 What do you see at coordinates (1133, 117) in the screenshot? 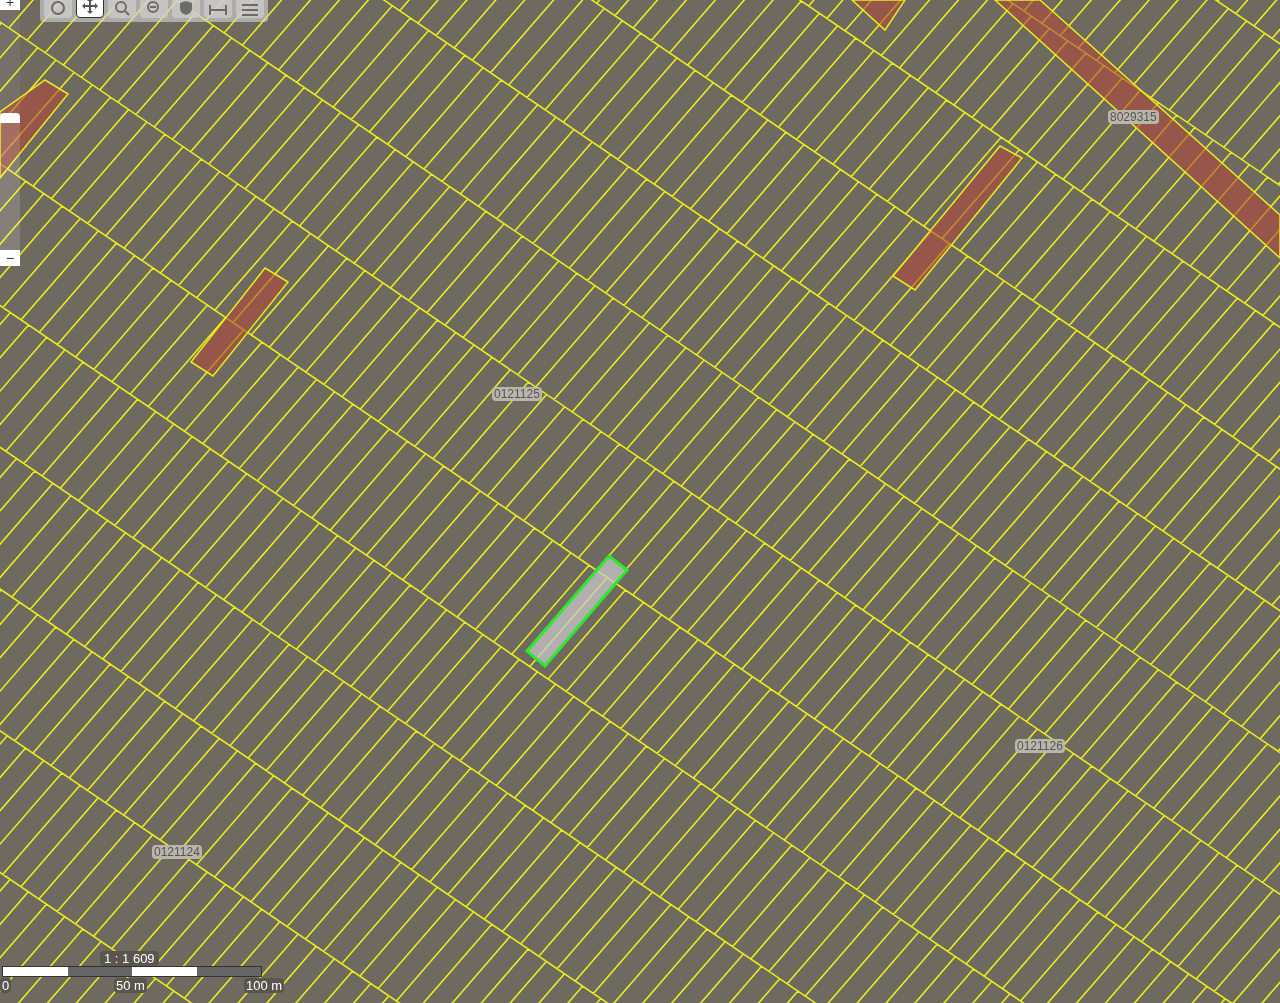
I see `parcel-number-label: 8029315` at bounding box center [1133, 117].